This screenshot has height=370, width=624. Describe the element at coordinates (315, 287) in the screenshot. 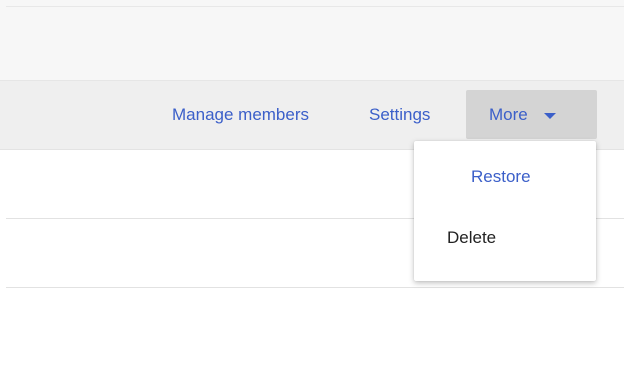

I see `row-divider` at that location.